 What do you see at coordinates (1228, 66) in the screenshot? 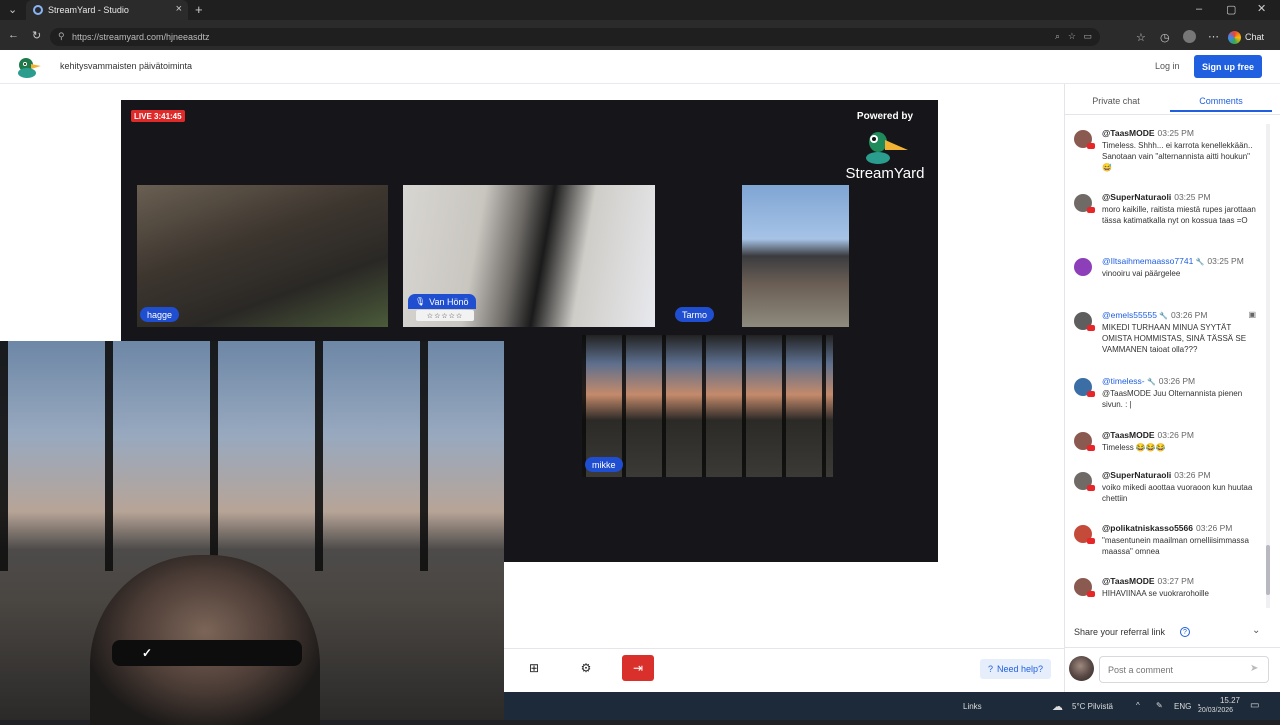
I see `signup-button: Sign up free` at bounding box center [1228, 66].